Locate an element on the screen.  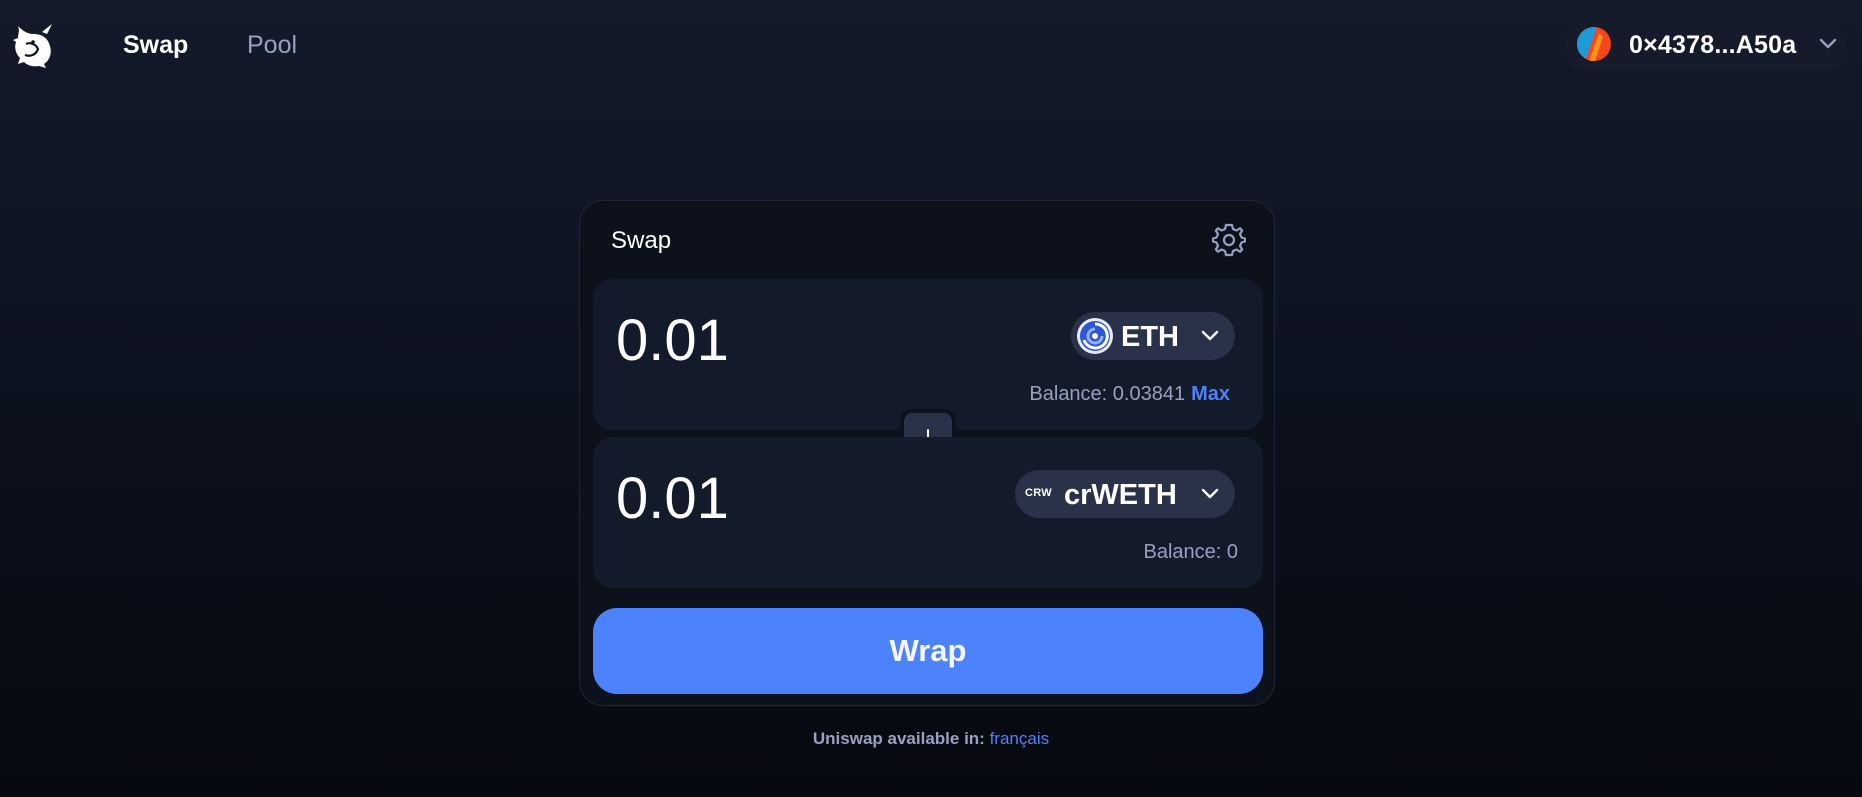
eth-token-icon is located at coordinates (1095, 336).